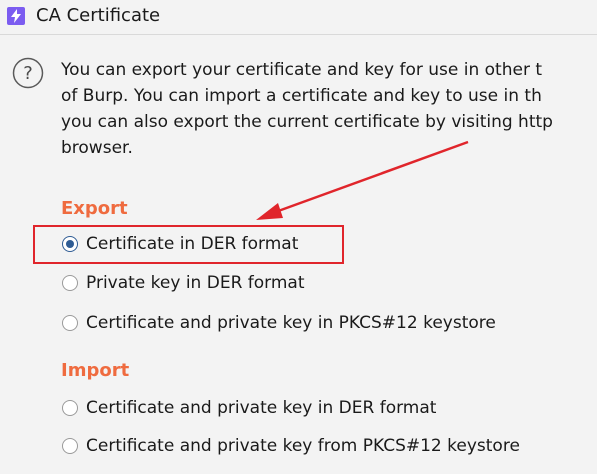  I want to click on option-label: Private key in DER format, so click(195, 283).